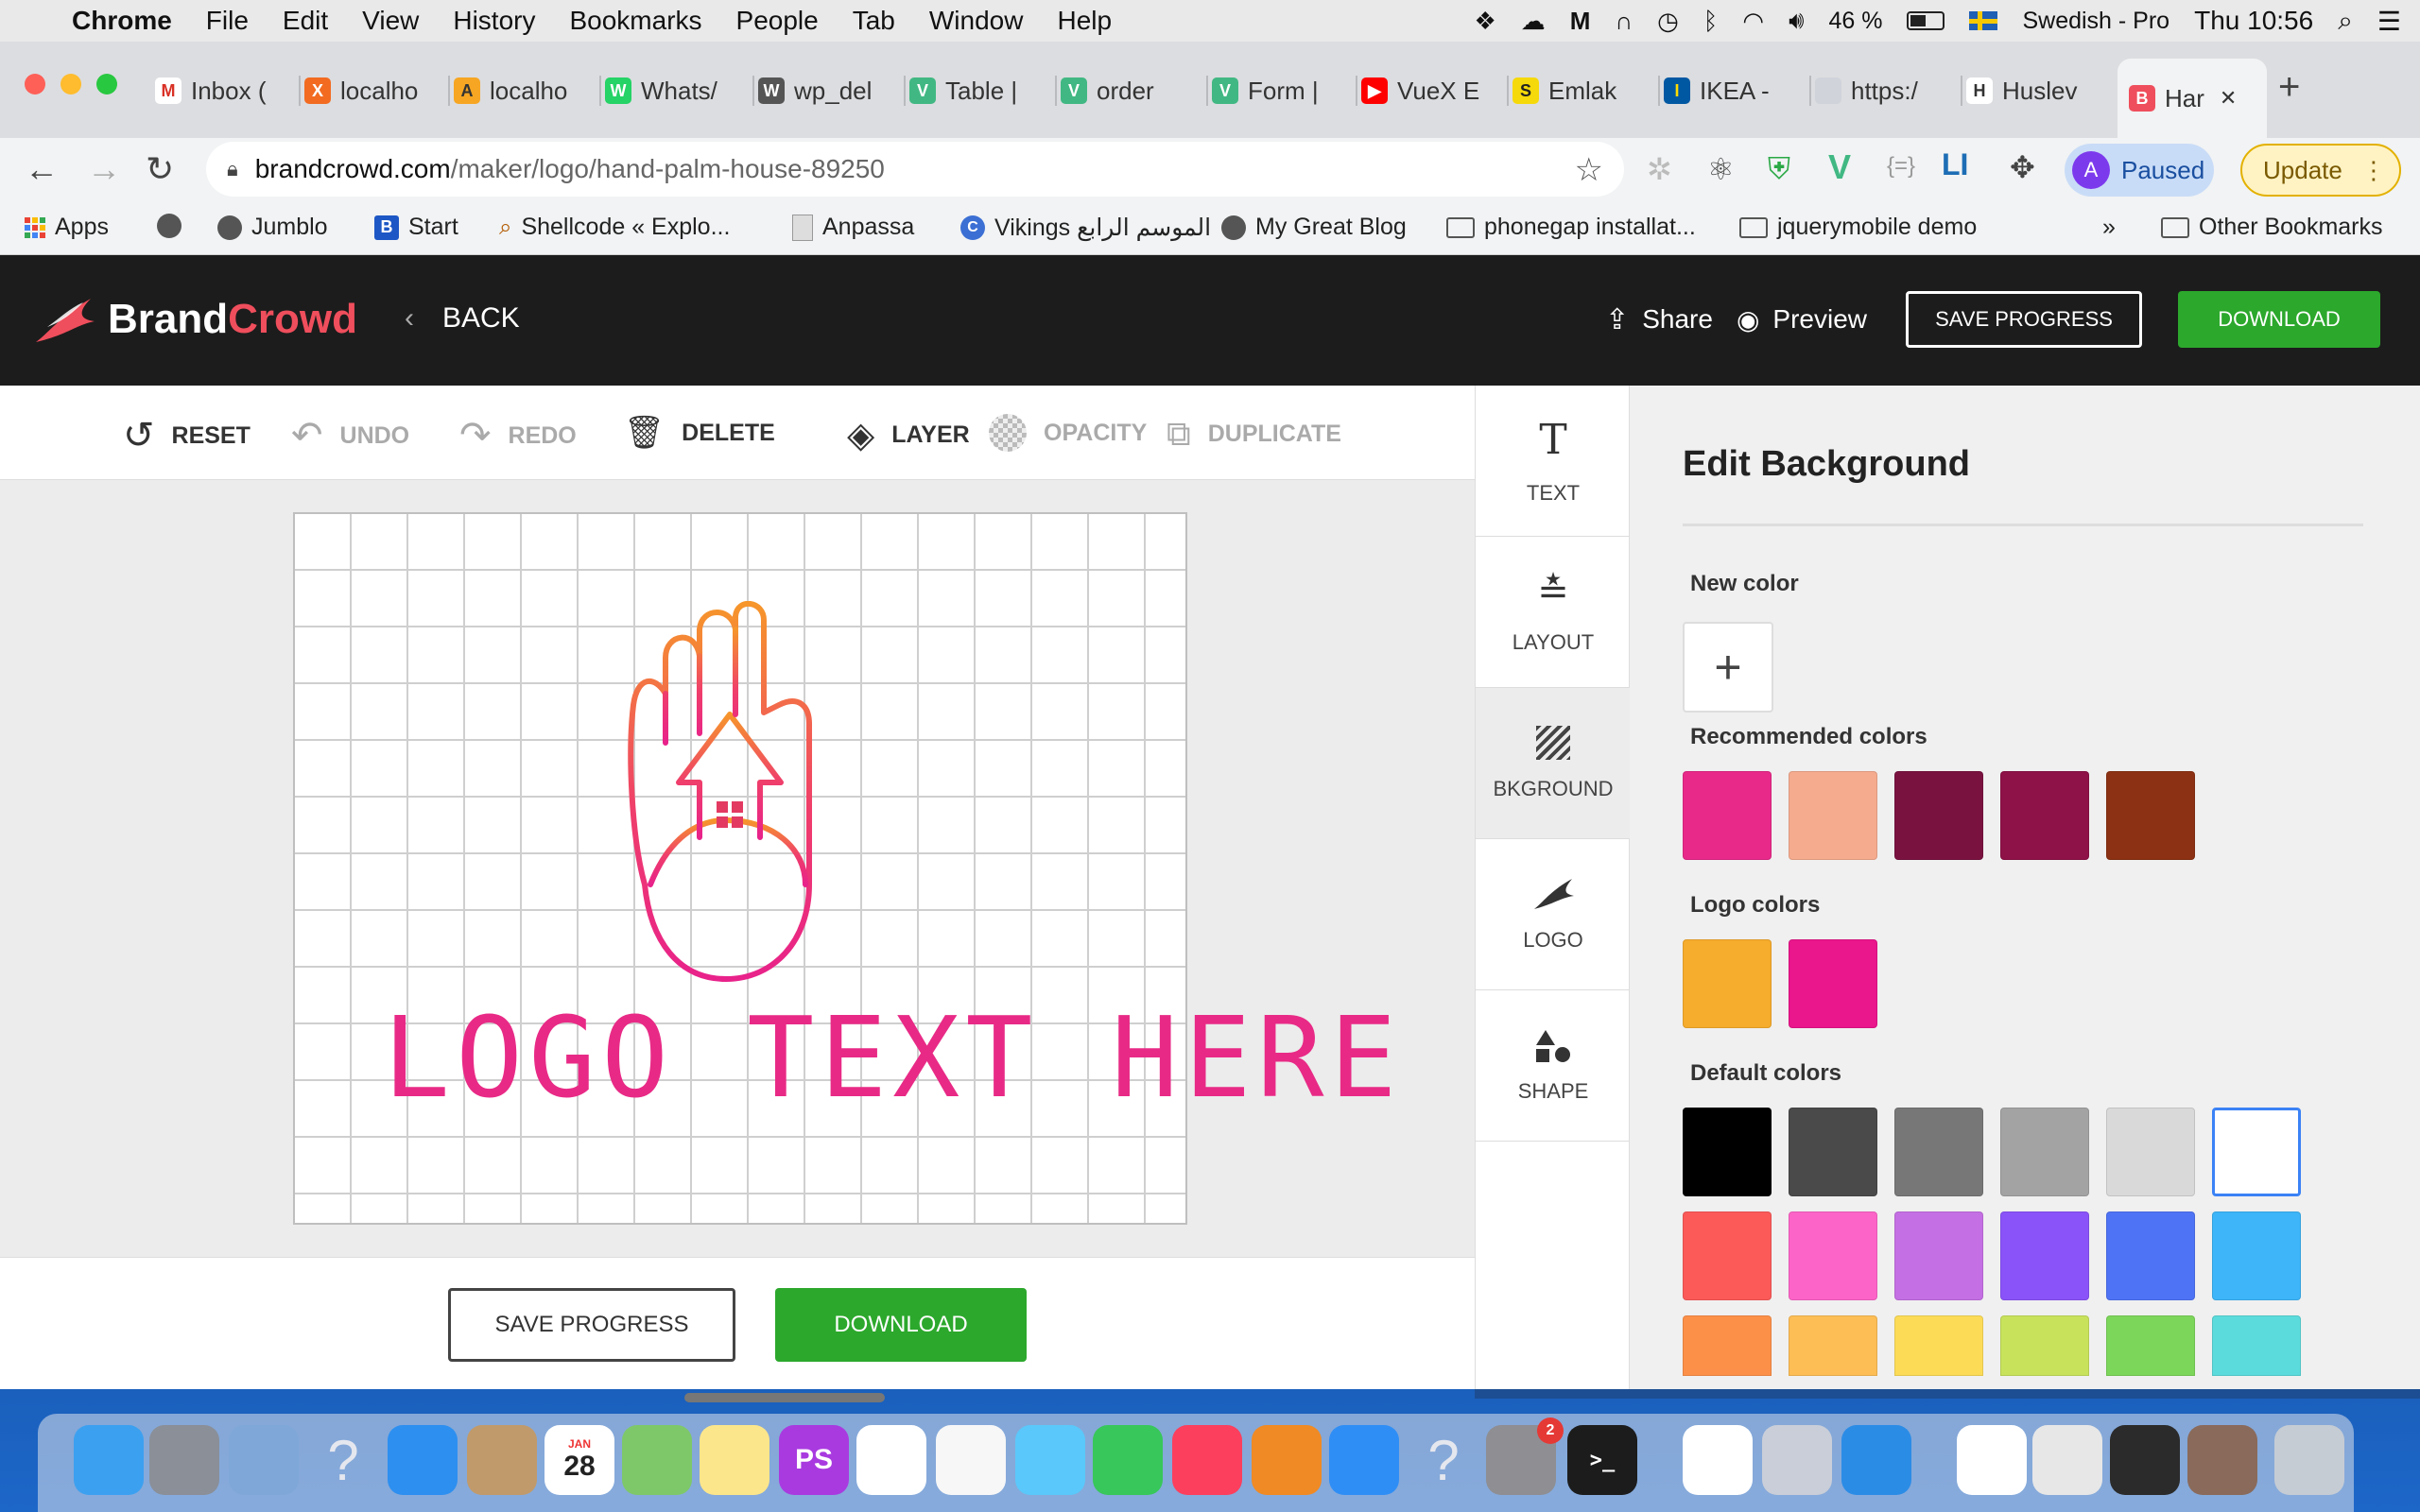 This screenshot has height=1512, width=2420. I want to click on sidenav-logo: LOGO, so click(1553, 914).